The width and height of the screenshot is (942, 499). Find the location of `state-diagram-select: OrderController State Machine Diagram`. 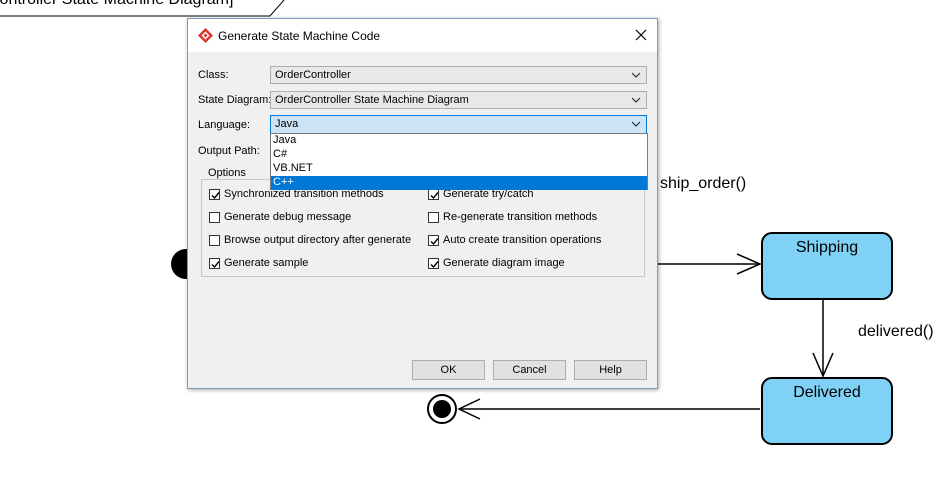

state-diagram-select: OrderController State Machine Diagram is located at coordinates (458, 100).